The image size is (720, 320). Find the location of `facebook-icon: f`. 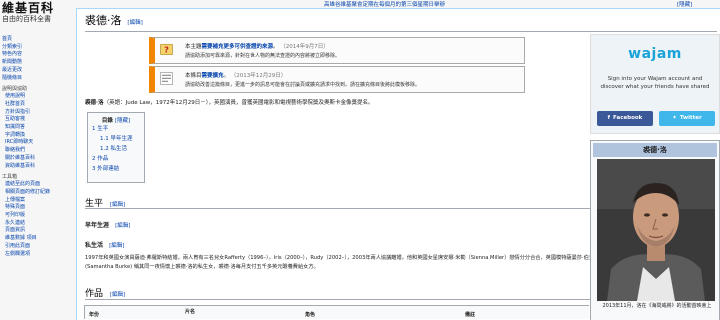

facebook-icon: f is located at coordinates (609, 118).